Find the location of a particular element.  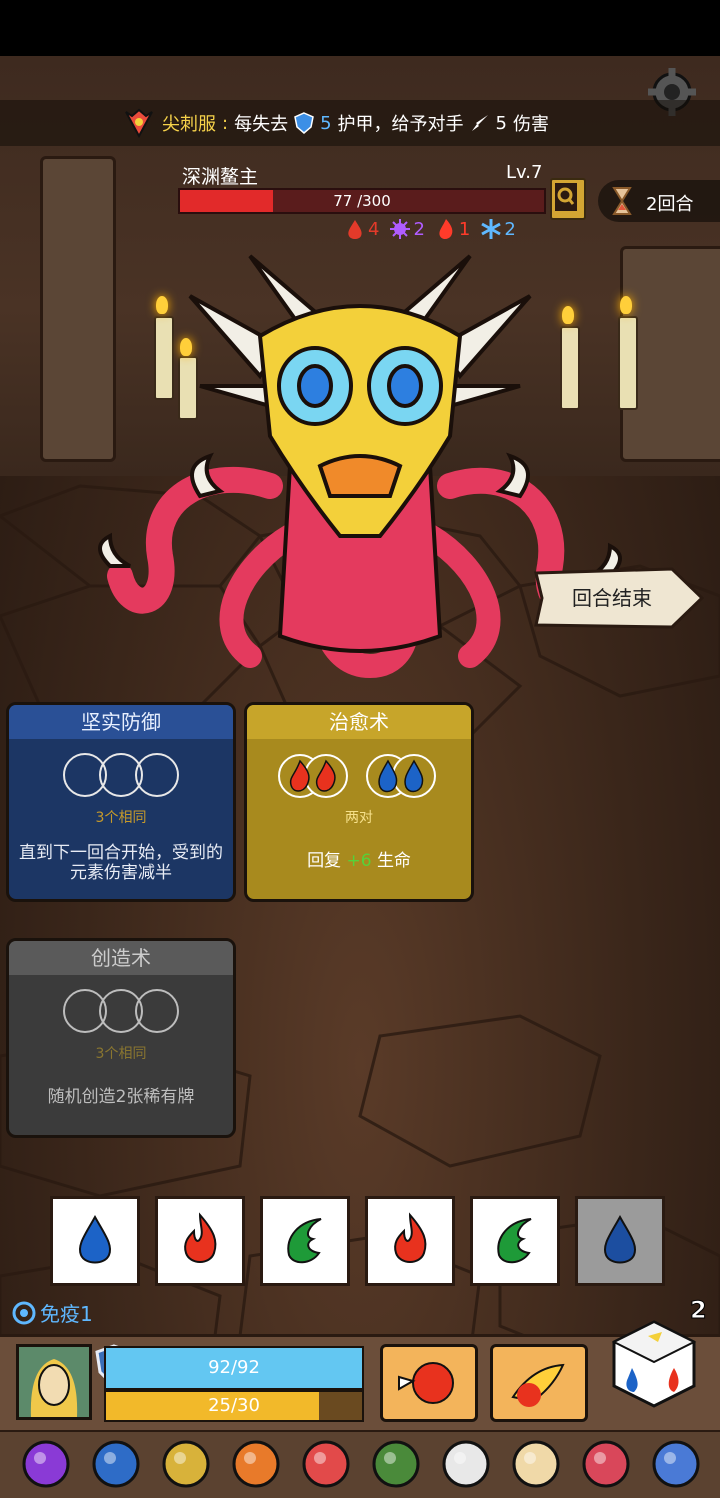

heal-suffix: 生命 is located at coordinates (393, 861).